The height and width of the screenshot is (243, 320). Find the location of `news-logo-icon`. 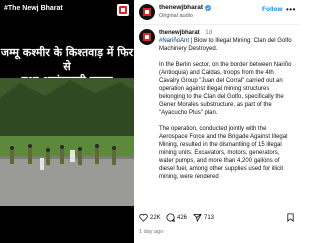

news-logo-icon is located at coordinates (123, 10).